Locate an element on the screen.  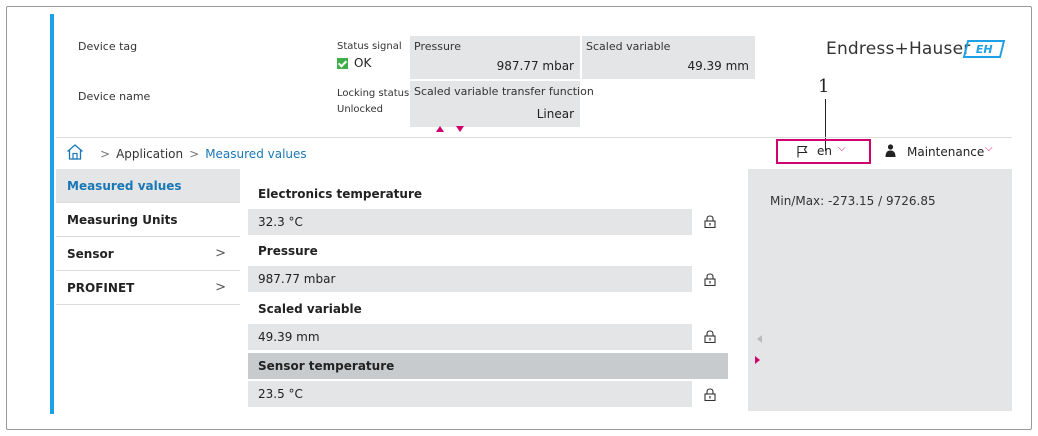
breadcrumb: > Application > Measured values is located at coordinates (200, 154).